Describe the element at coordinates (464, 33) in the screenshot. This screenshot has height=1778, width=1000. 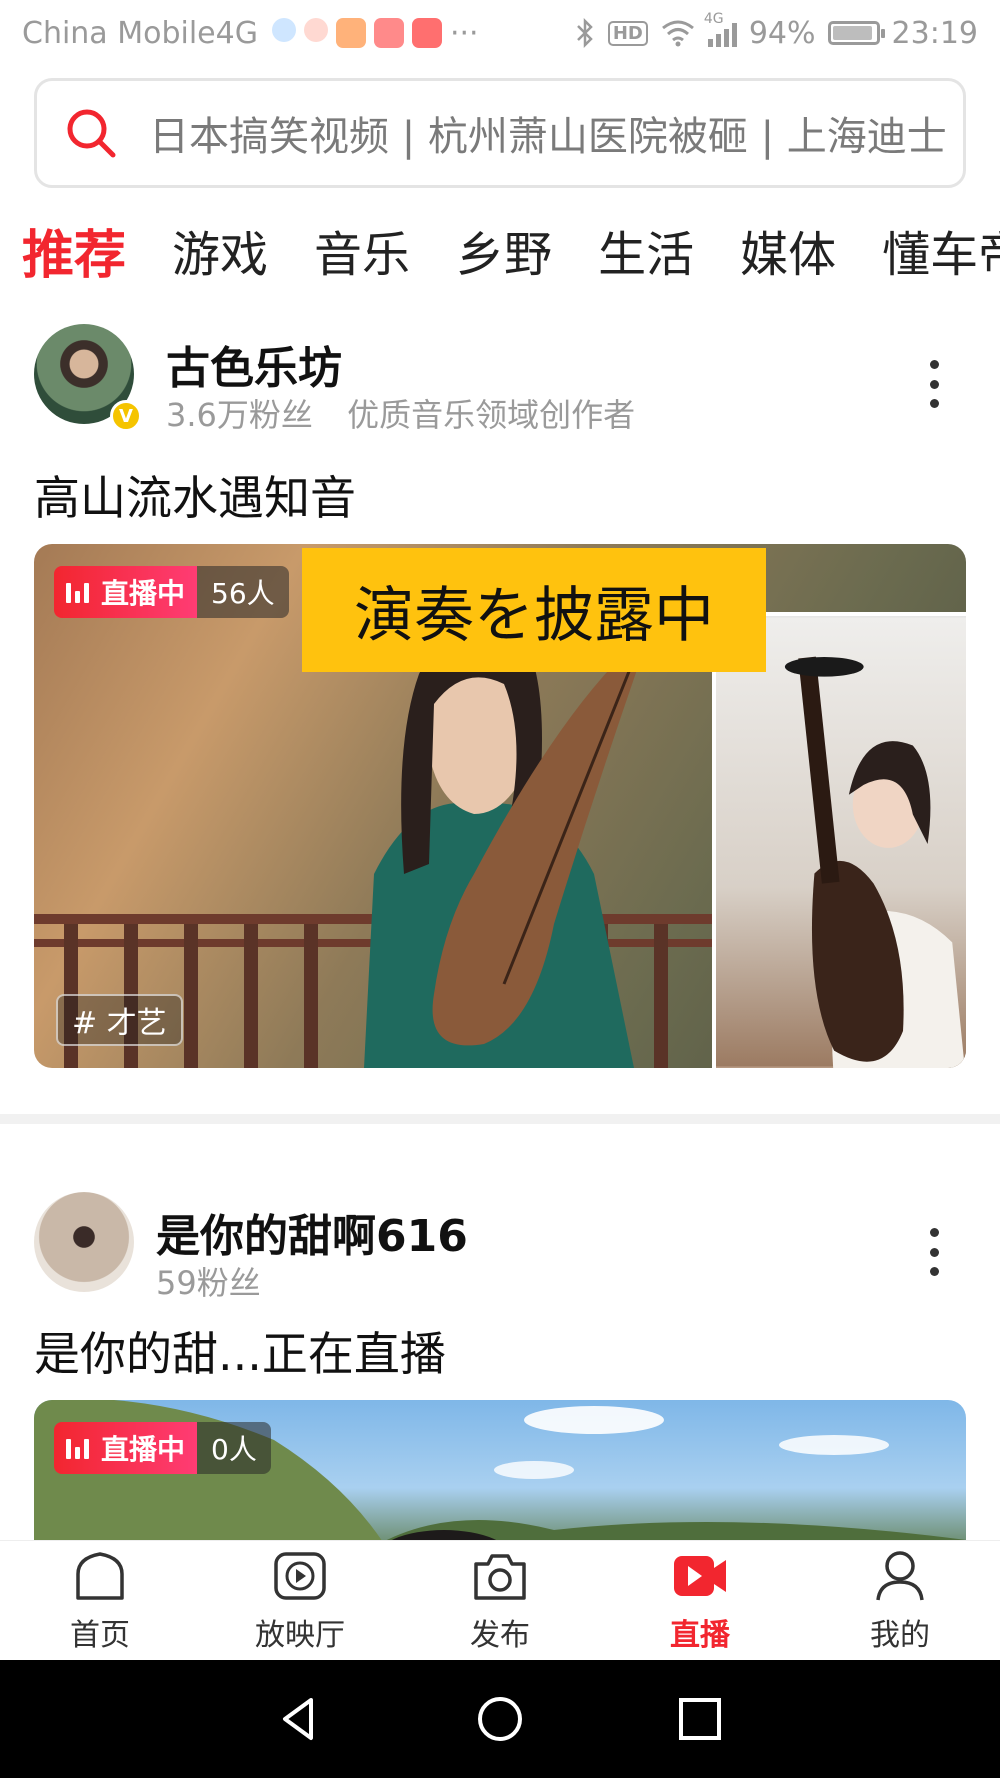
I see `more-notifications-icon: ···` at that location.